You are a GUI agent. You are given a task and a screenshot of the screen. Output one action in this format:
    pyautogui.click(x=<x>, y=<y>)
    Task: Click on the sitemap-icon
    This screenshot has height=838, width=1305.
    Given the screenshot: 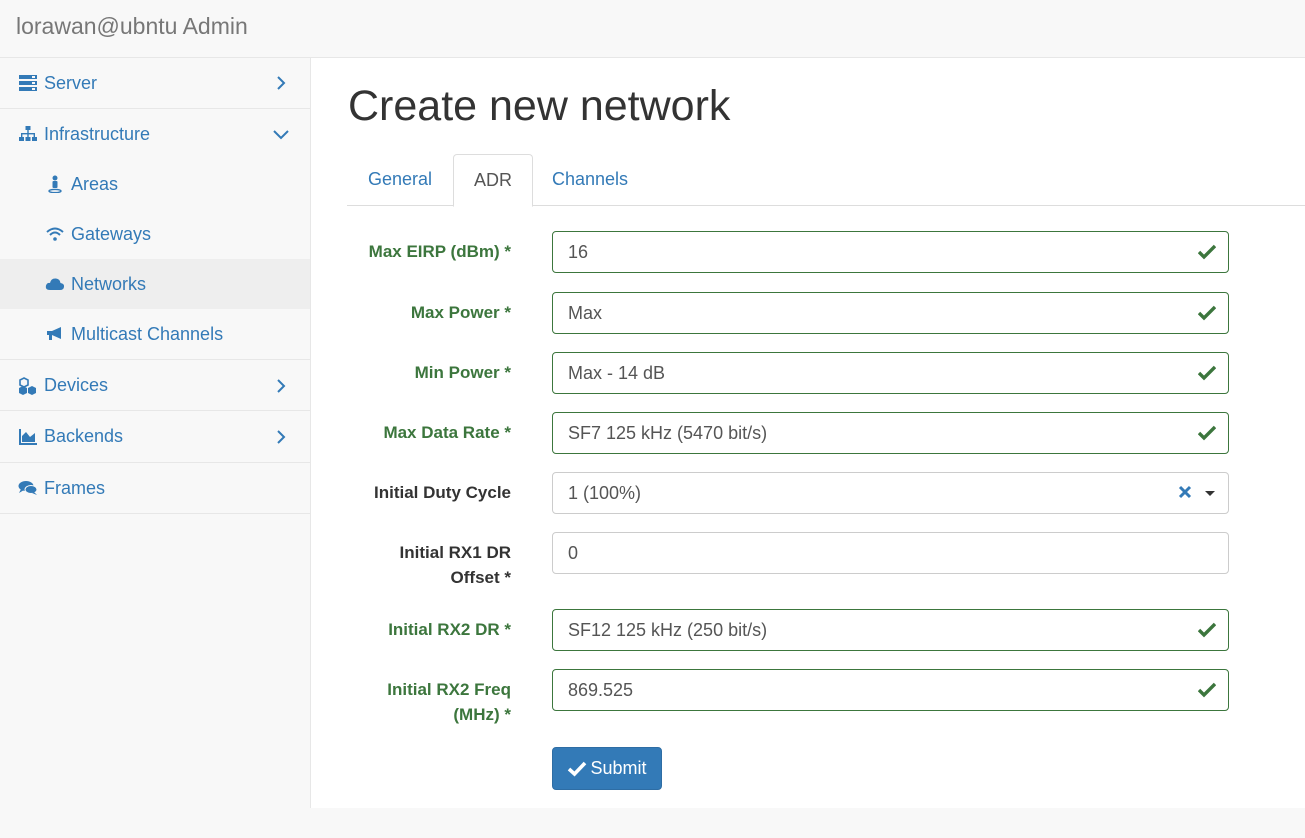 What is the action you would take?
    pyautogui.click(x=28, y=134)
    